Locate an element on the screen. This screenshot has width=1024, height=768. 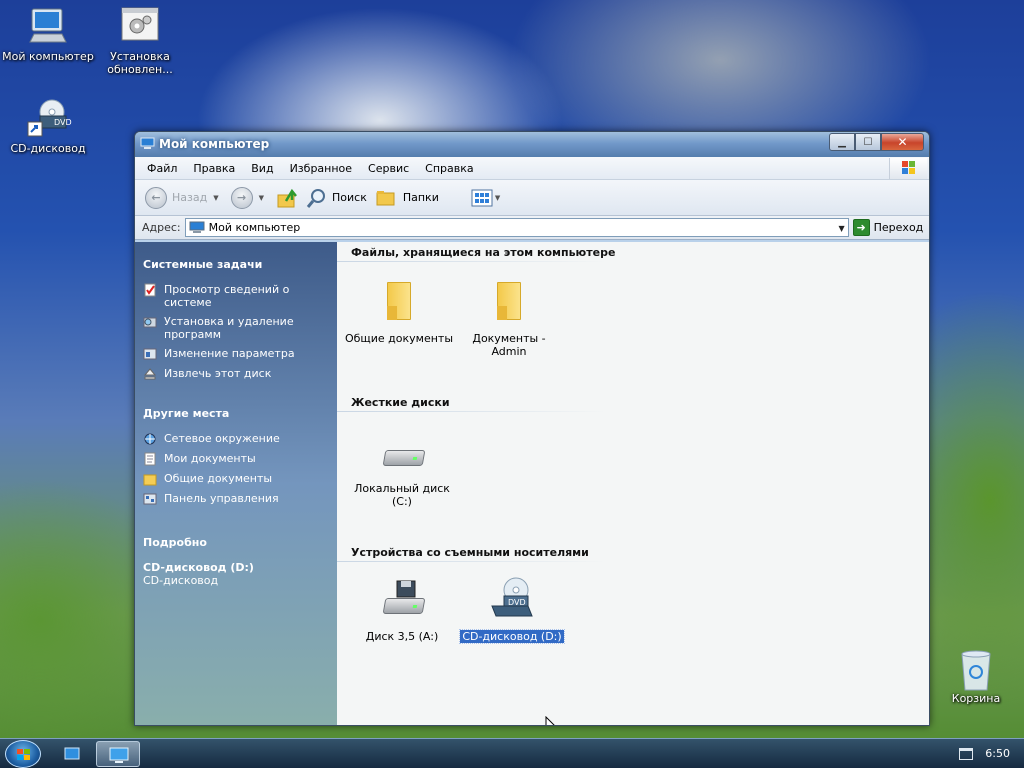
window-title: Мой компьютер is located at coordinates (214, 144).